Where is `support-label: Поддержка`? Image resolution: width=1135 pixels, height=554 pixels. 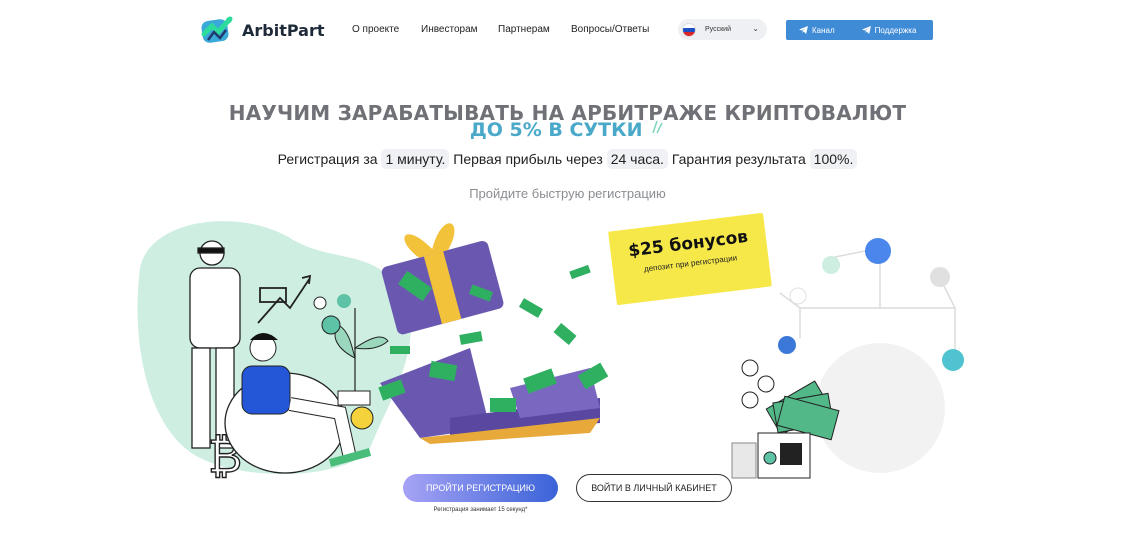 support-label: Поддержка is located at coordinates (895, 30).